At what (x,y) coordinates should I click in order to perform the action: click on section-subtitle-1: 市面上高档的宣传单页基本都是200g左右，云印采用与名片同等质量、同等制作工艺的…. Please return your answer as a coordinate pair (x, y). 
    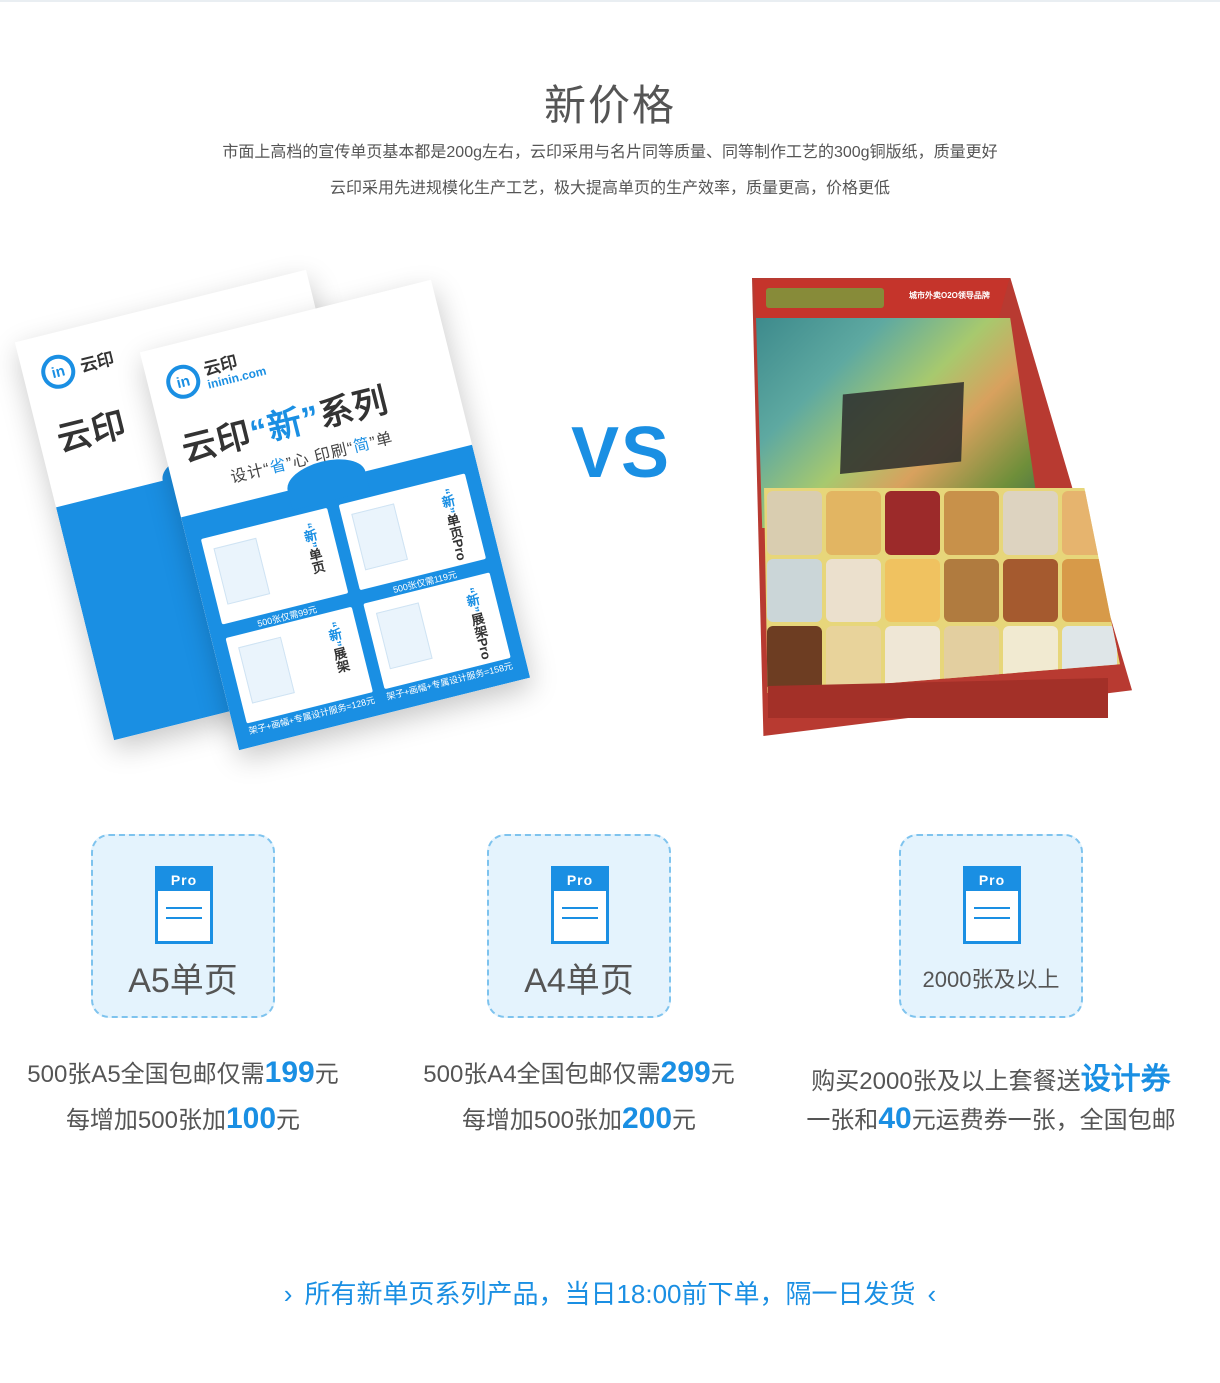
    Looking at the image, I should click on (610, 152).